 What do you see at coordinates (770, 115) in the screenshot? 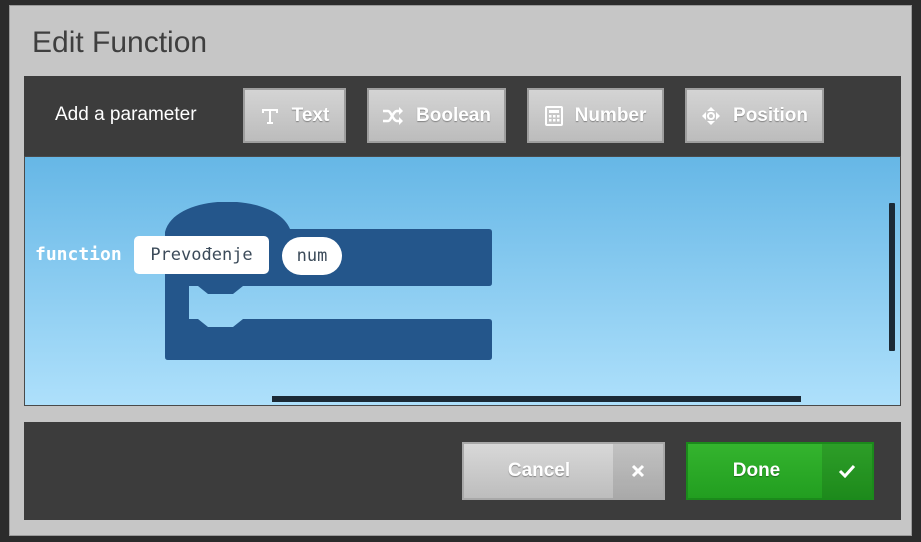
I see `position-button-label: Position` at bounding box center [770, 115].